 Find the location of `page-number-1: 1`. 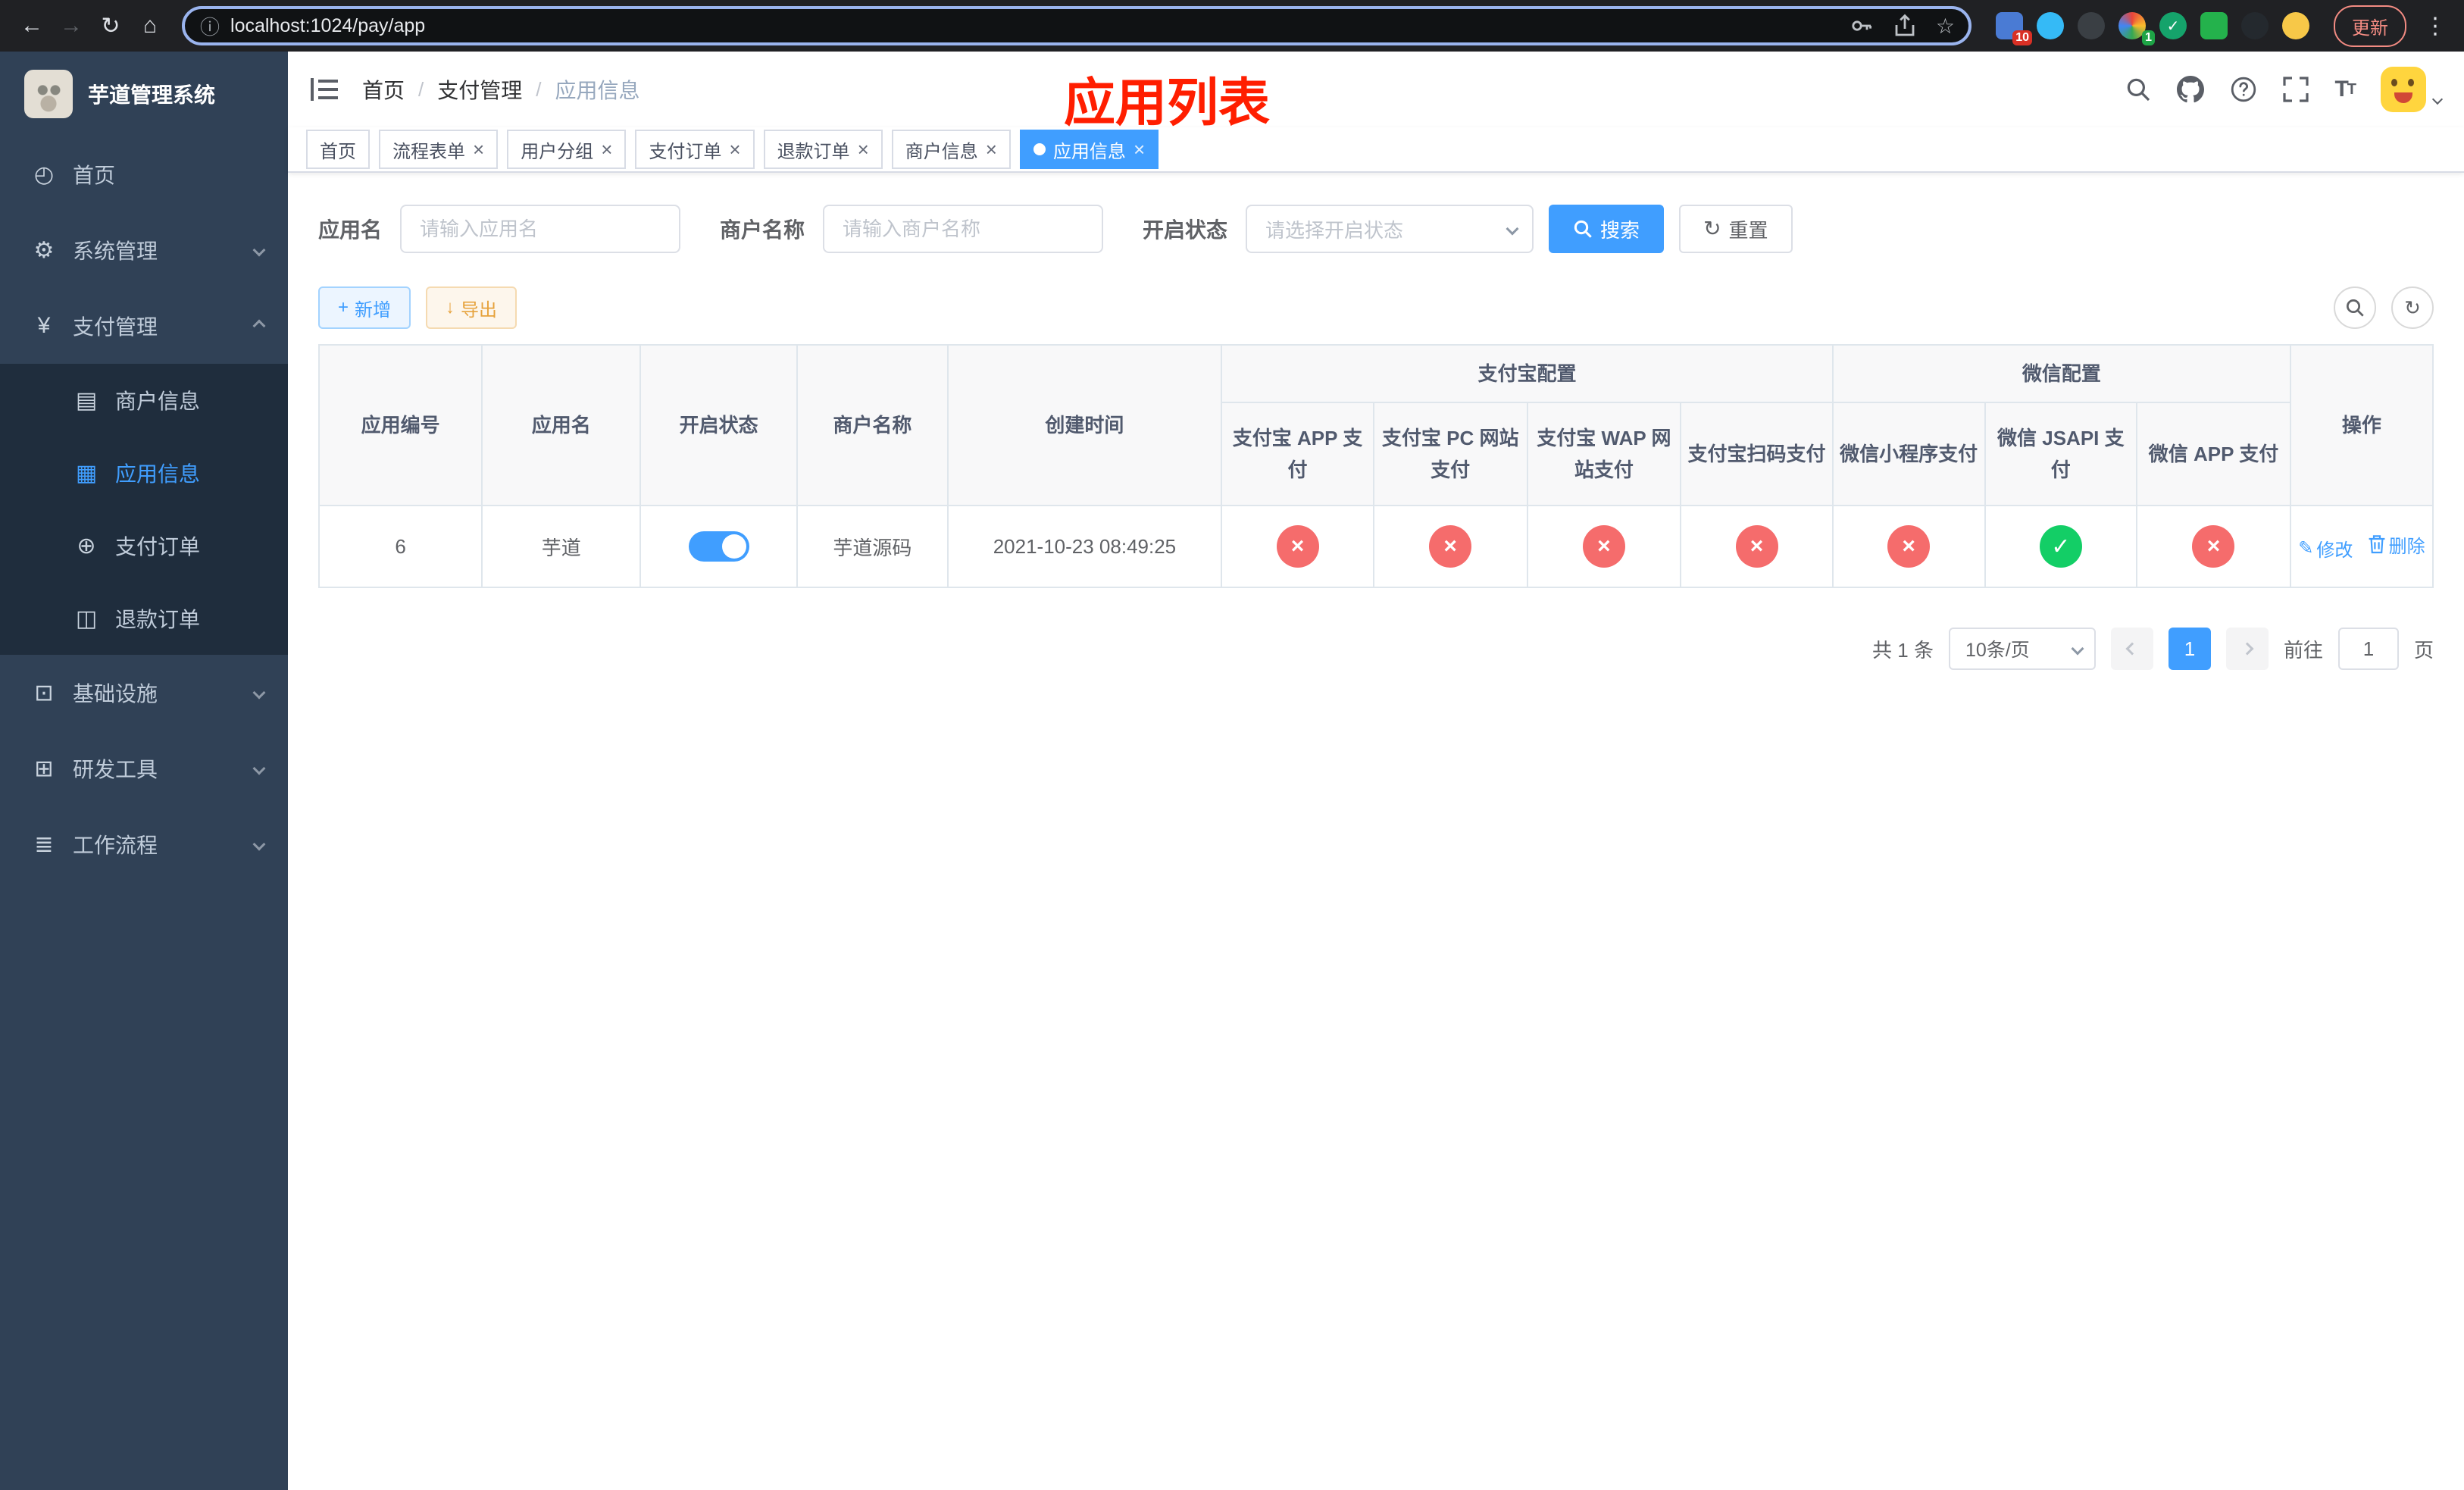

page-number-1: 1 is located at coordinates (2189, 649).